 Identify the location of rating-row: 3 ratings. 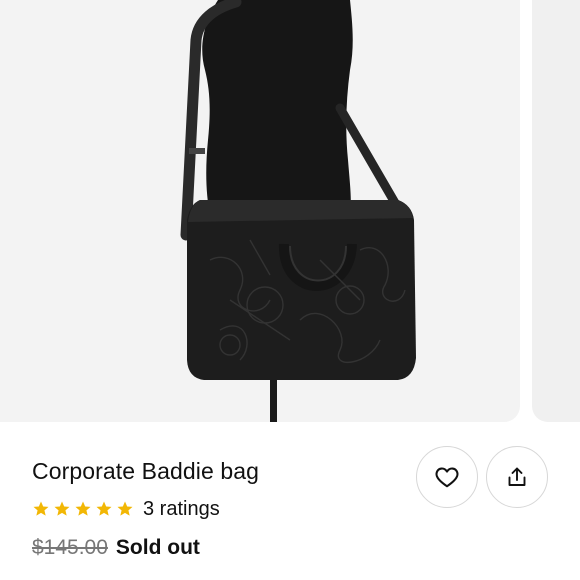
(126, 509).